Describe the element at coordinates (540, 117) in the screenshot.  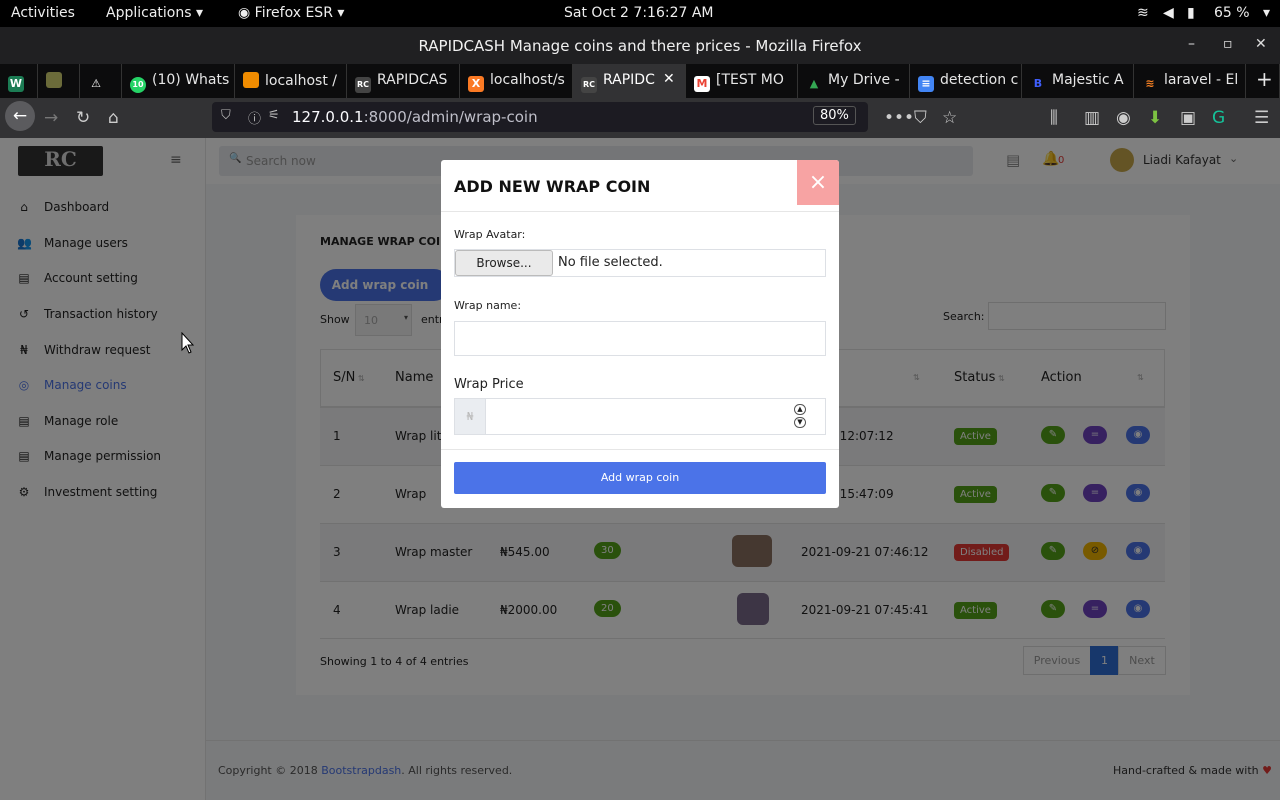
I see `url-bar: ⛉ ⓘ ⚟ 127.0.0.1:8000/admin/wrap-coin 80%` at that location.